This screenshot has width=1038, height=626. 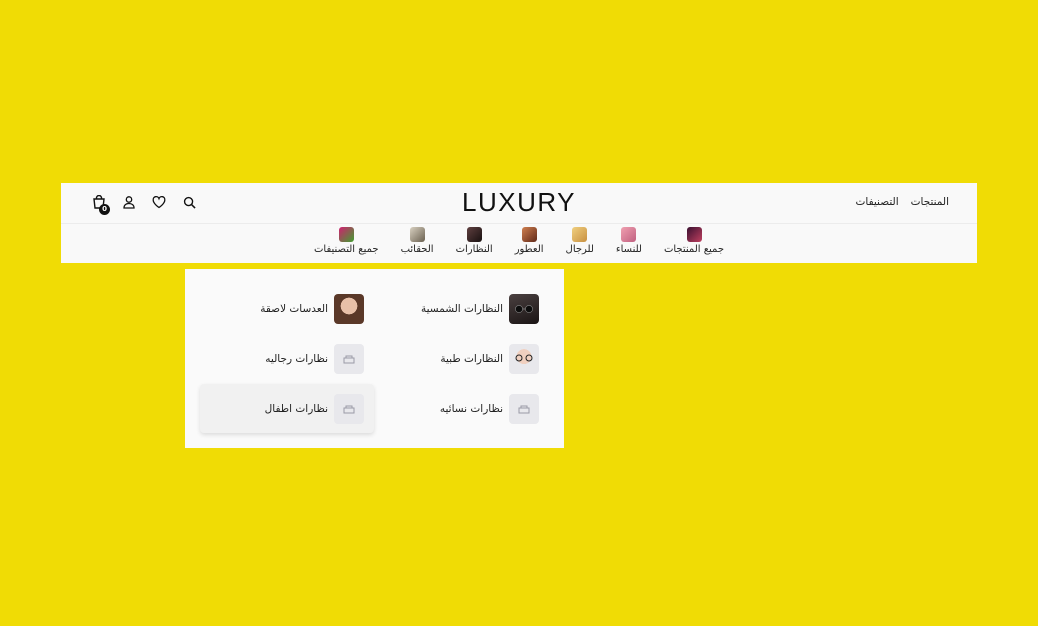 I want to click on category-women: للنساء, so click(x=629, y=241).